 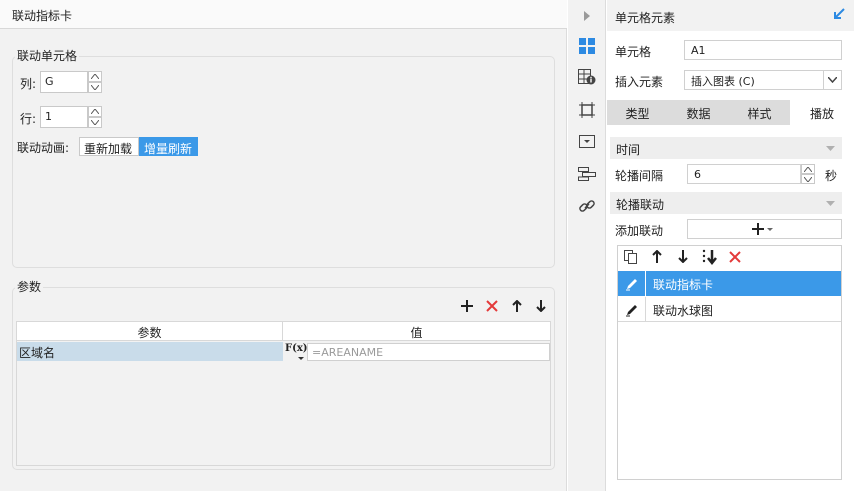 I want to click on formula-icon: F(x), so click(x=296, y=352).